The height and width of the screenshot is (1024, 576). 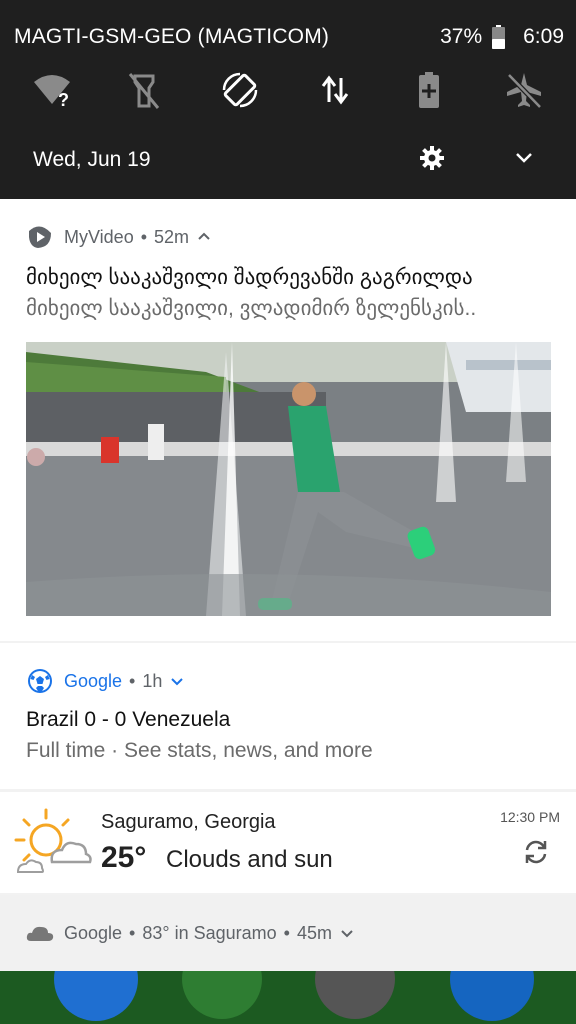 I want to click on airplane-mode-tile, so click(x=524, y=90).